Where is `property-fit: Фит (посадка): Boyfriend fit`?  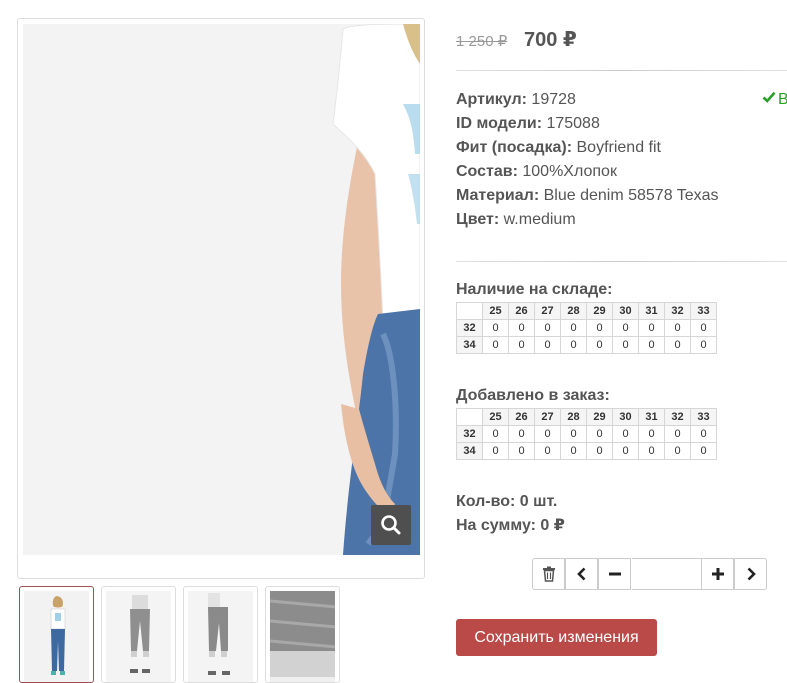 property-fit: Фит (посадка): Boyfriend fit is located at coordinates (616, 148).